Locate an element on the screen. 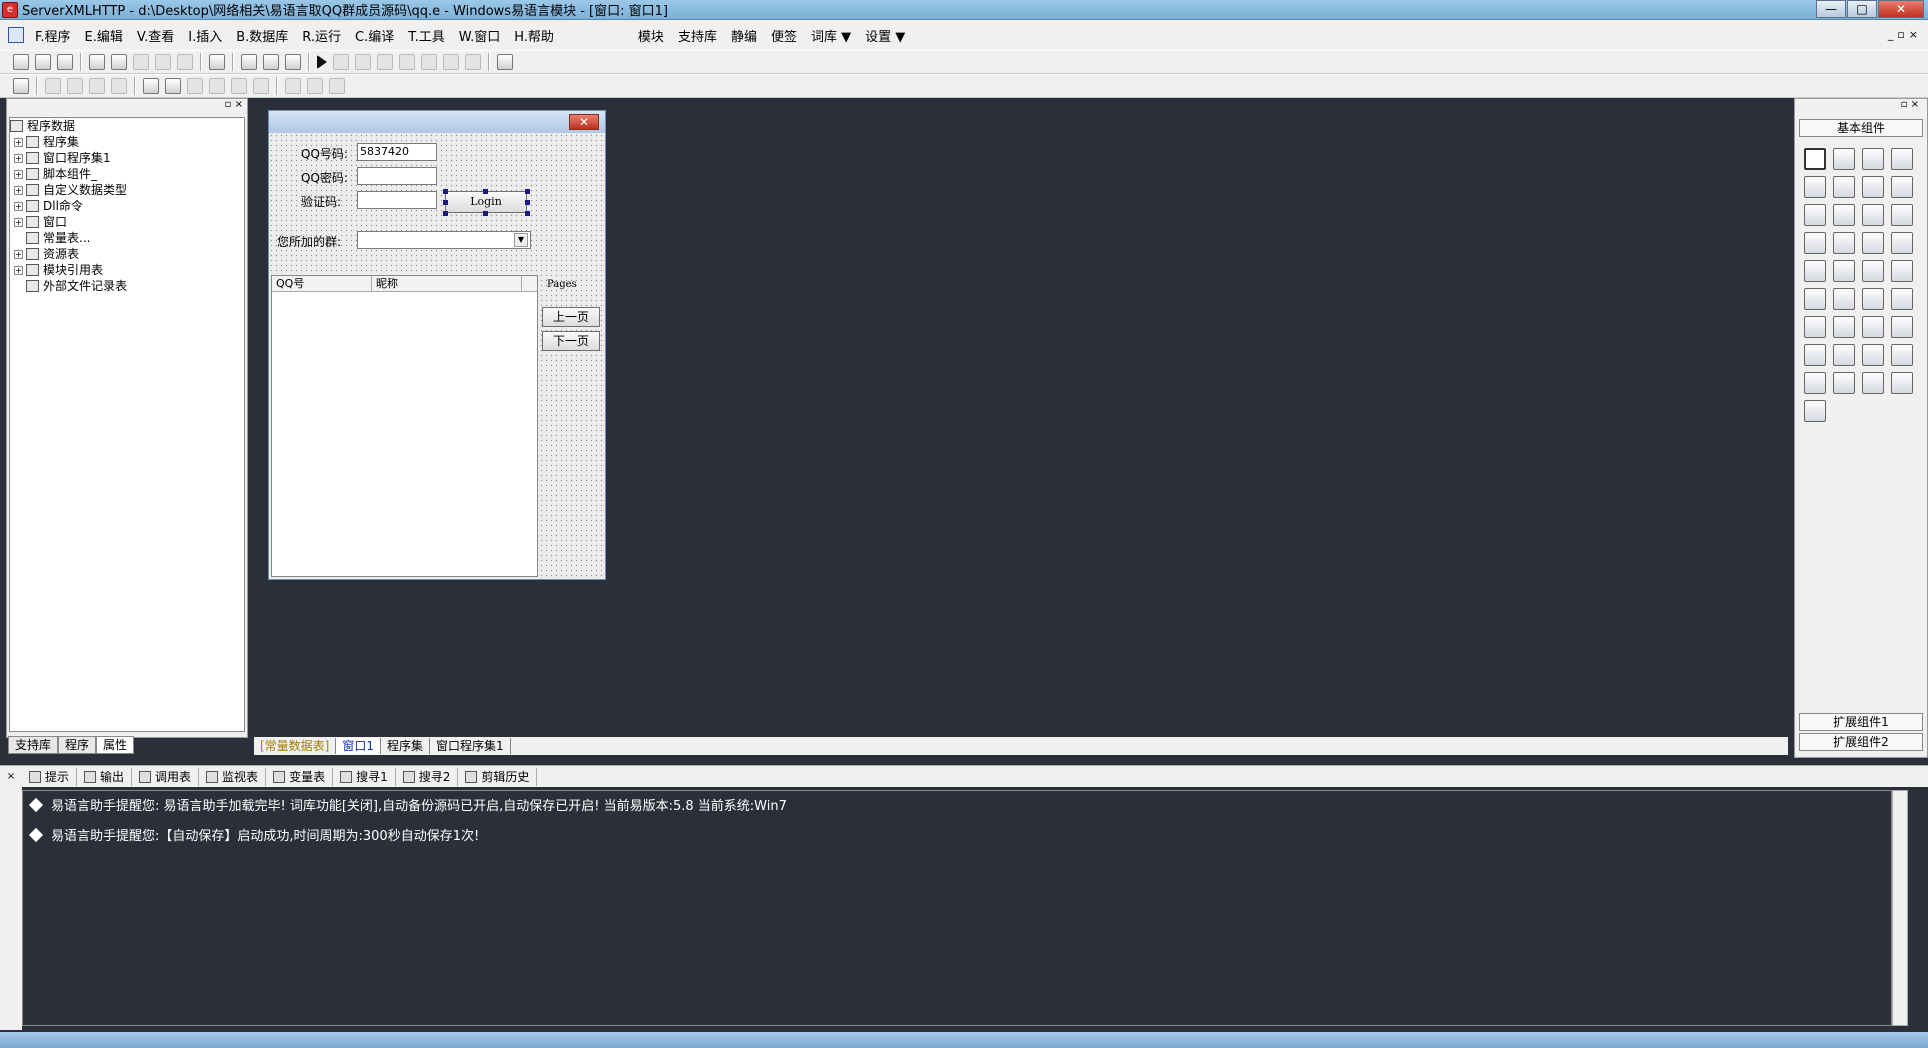 This screenshot has height=1048, width=1928. space-horizontal-icon is located at coordinates (239, 86).